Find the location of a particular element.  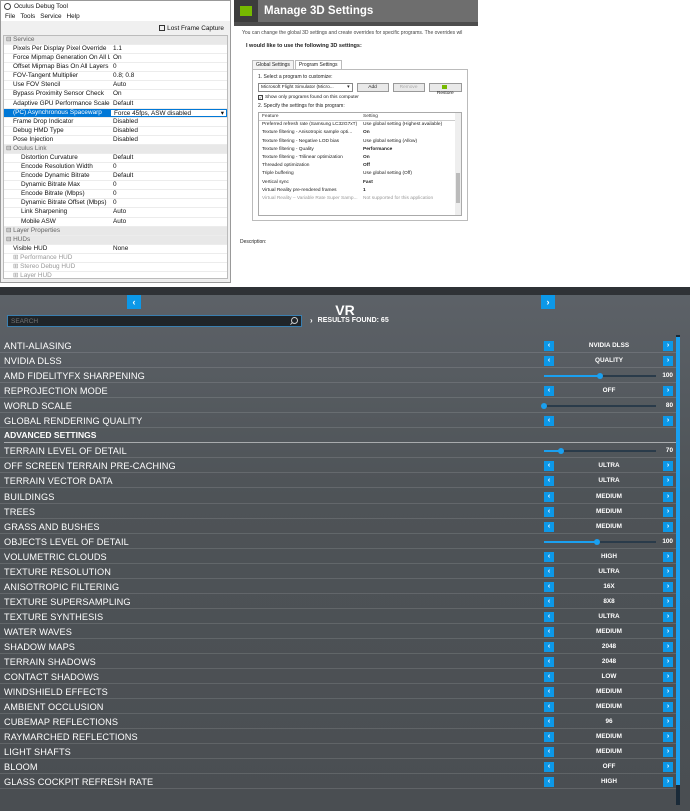

setting-row: BLOOM ‹ OFF › is located at coordinates (338, 767).